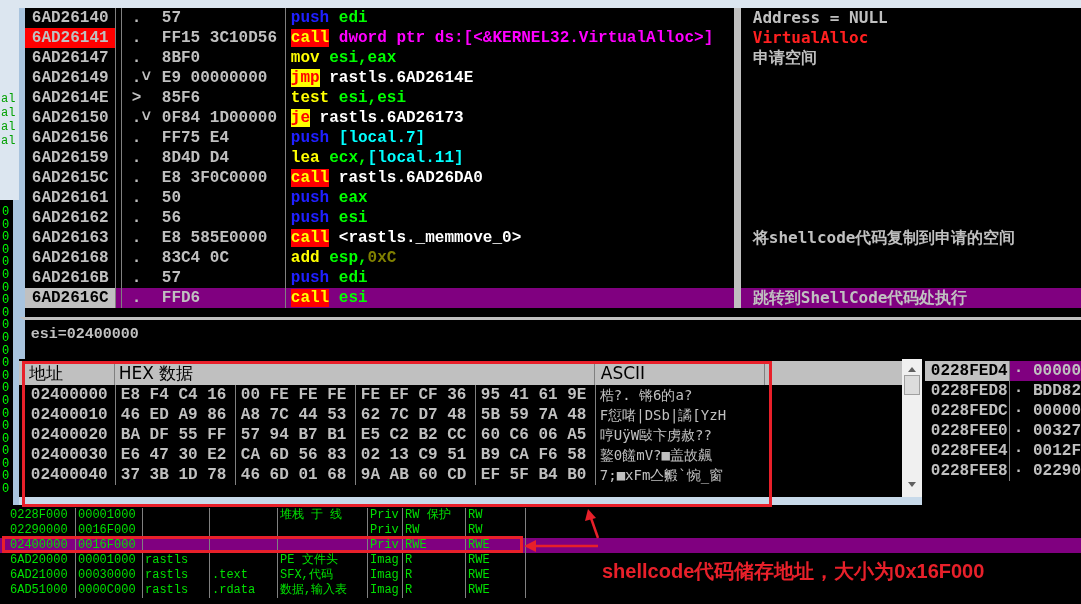  Describe the element at coordinates (69, 217) in the screenshot. I see `address-cell: 6AD26162` at that location.